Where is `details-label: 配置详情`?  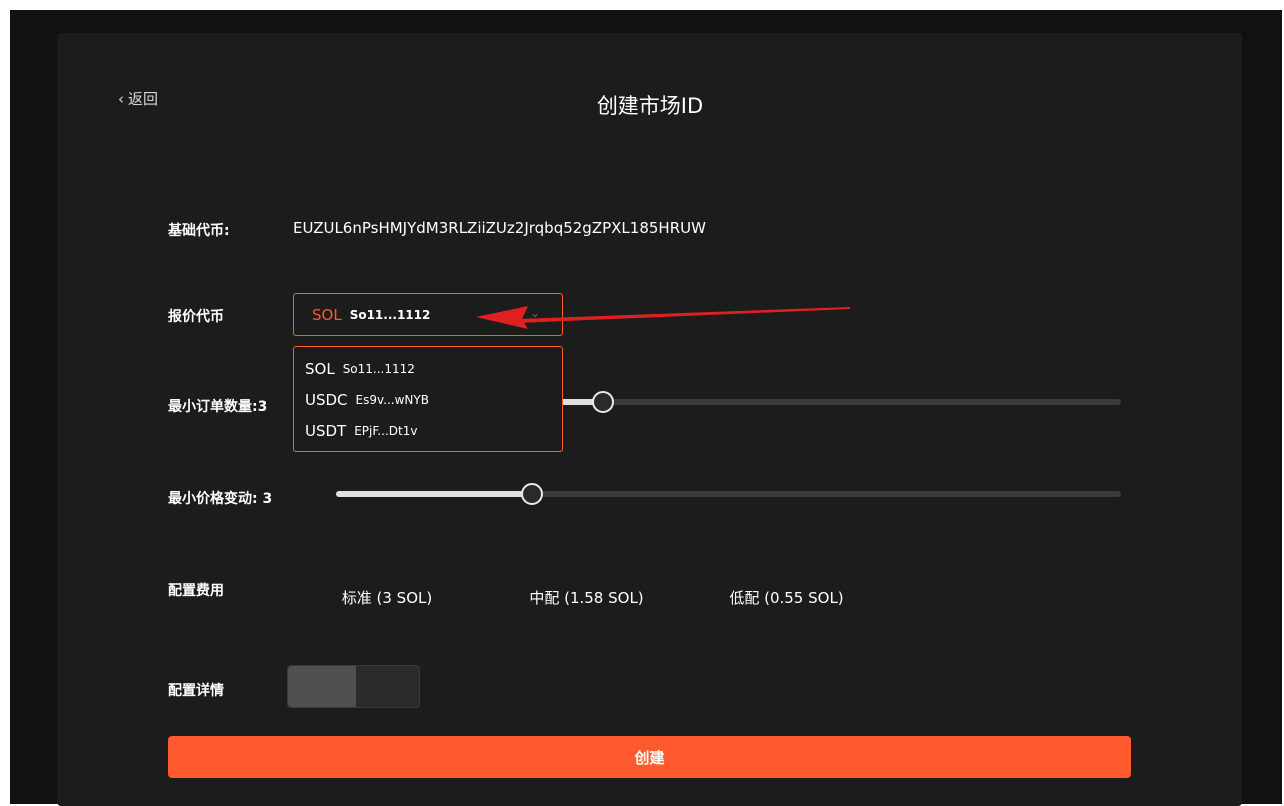 details-label: 配置详情 is located at coordinates (196, 691).